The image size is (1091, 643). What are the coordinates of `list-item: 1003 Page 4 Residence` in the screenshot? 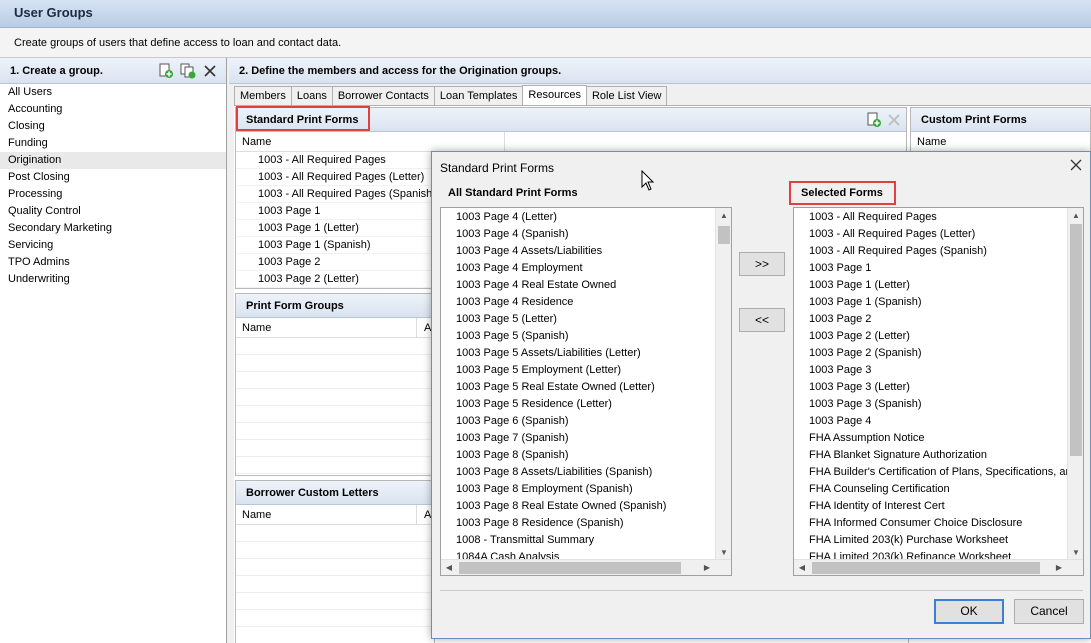 It's located at (586, 302).